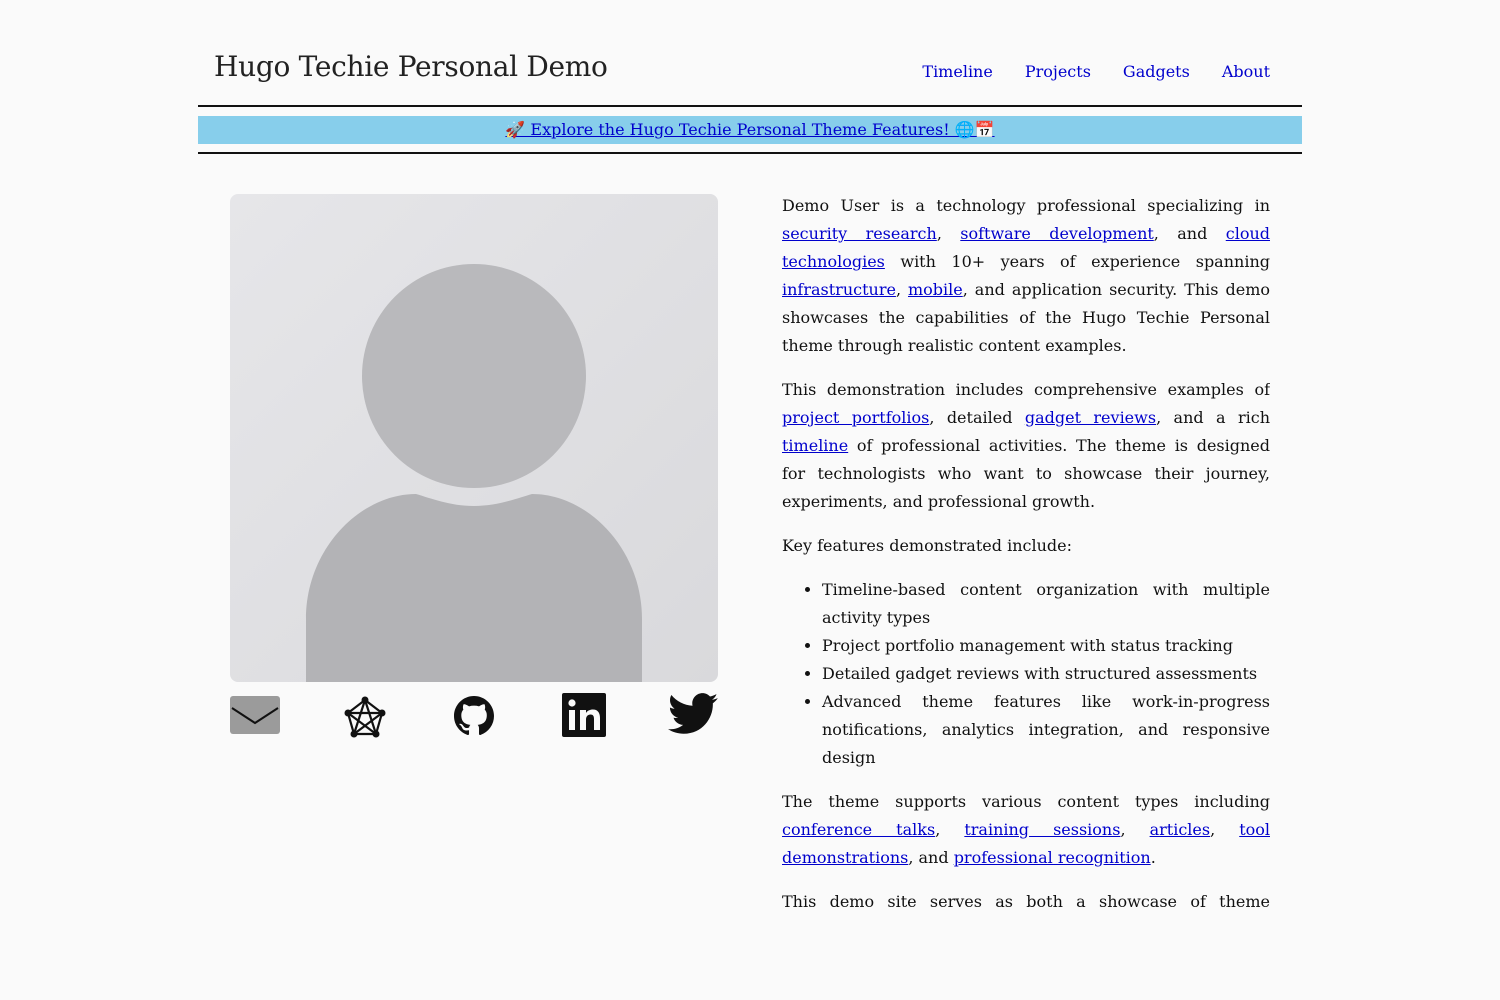 The image size is (1500, 1000). I want to click on fediverse-icon, so click(365, 717).